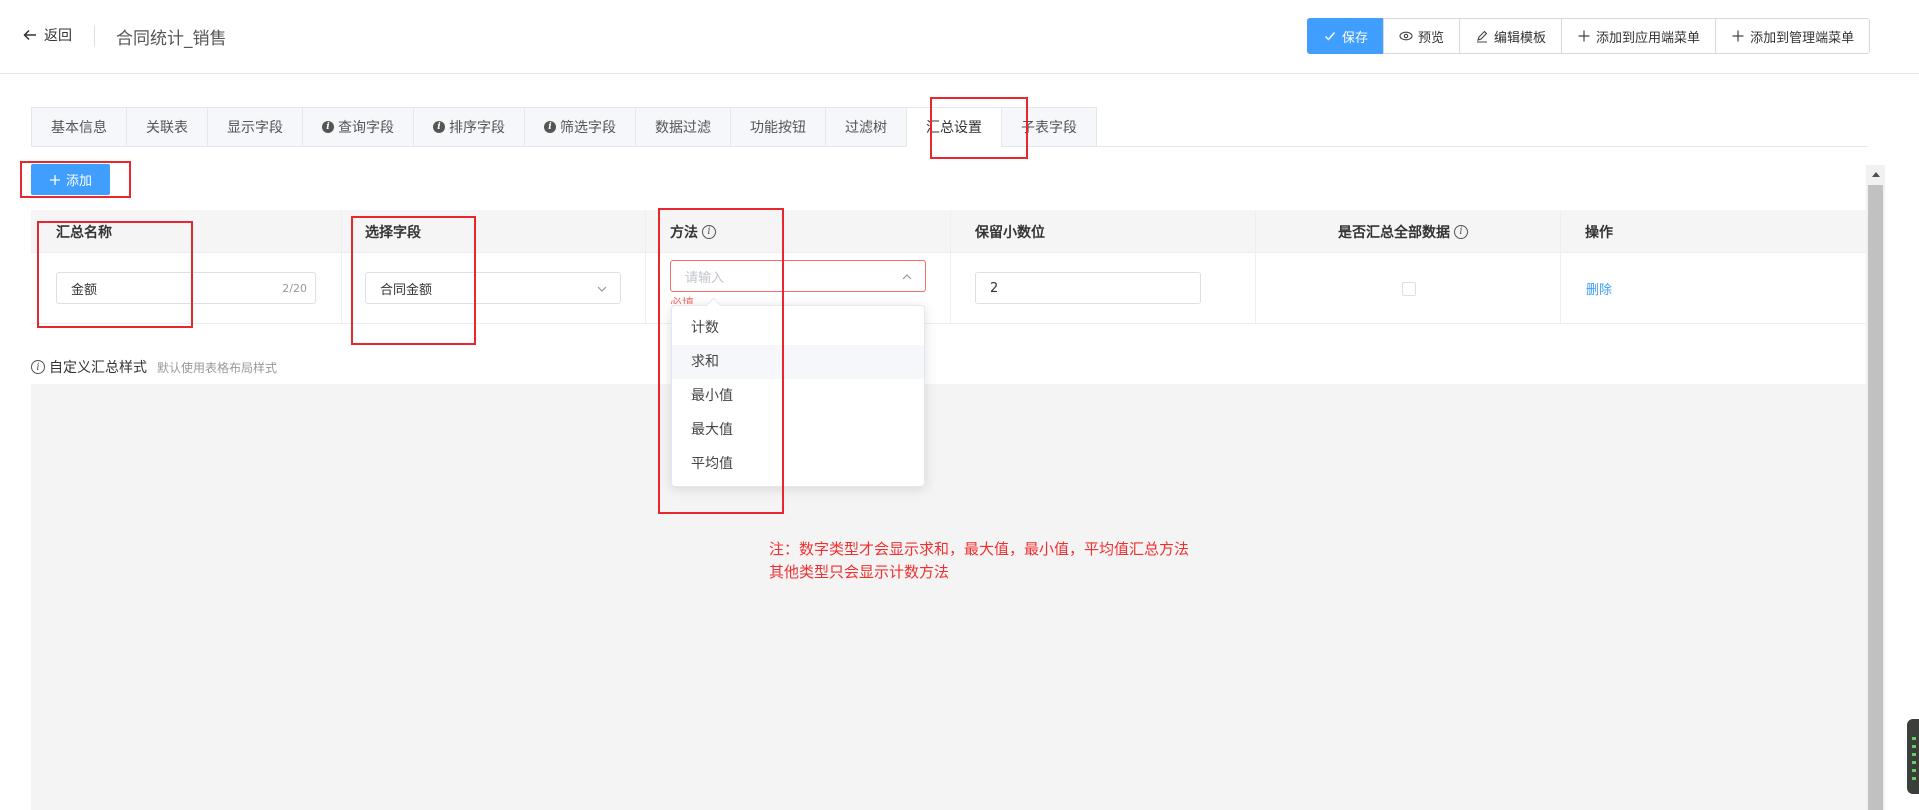 Image resolution: width=1919 pixels, height=810 pixels. What do you see at coordinates (798, 430) in the screenshot?
I see `option-max: 最大值` at bounding box center [798, 430].